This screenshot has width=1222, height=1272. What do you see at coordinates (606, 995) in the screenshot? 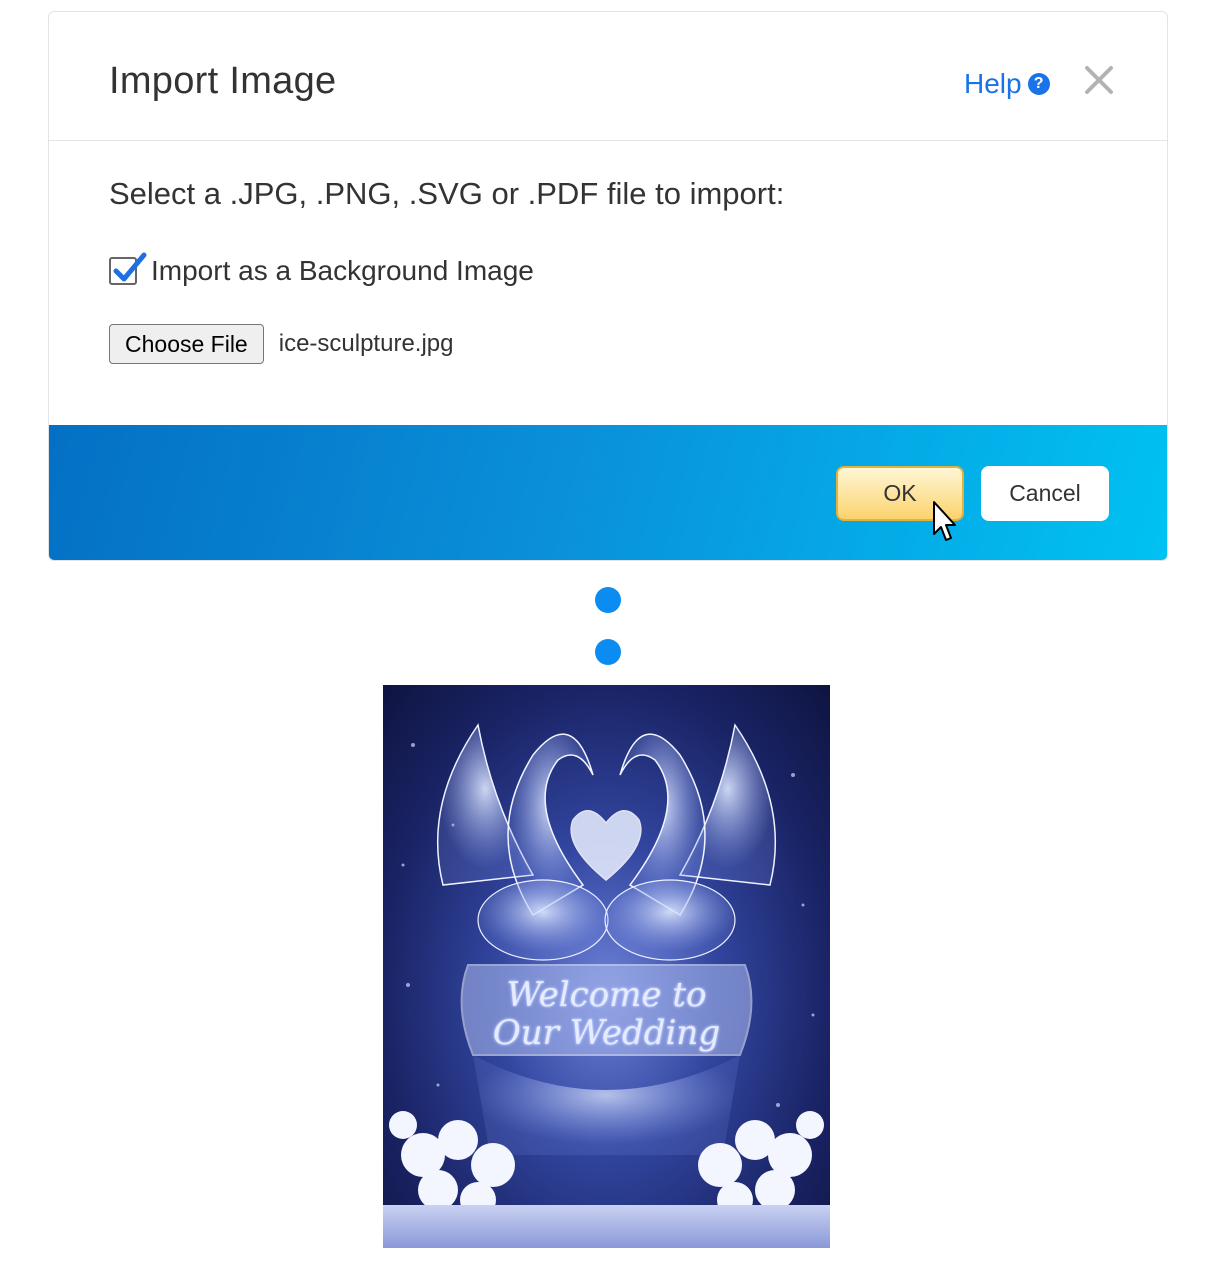
I see `image-caption-line-1: Welcome to` at bounding box center [606, 995].